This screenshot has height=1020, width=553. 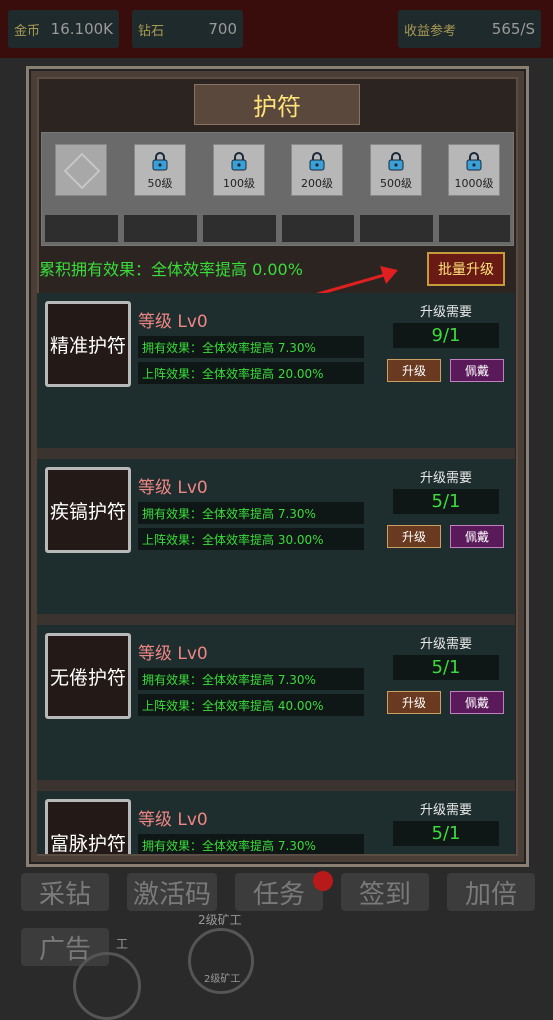 I want to click on miner-label-partial: 工, so click(x=122, y=944).